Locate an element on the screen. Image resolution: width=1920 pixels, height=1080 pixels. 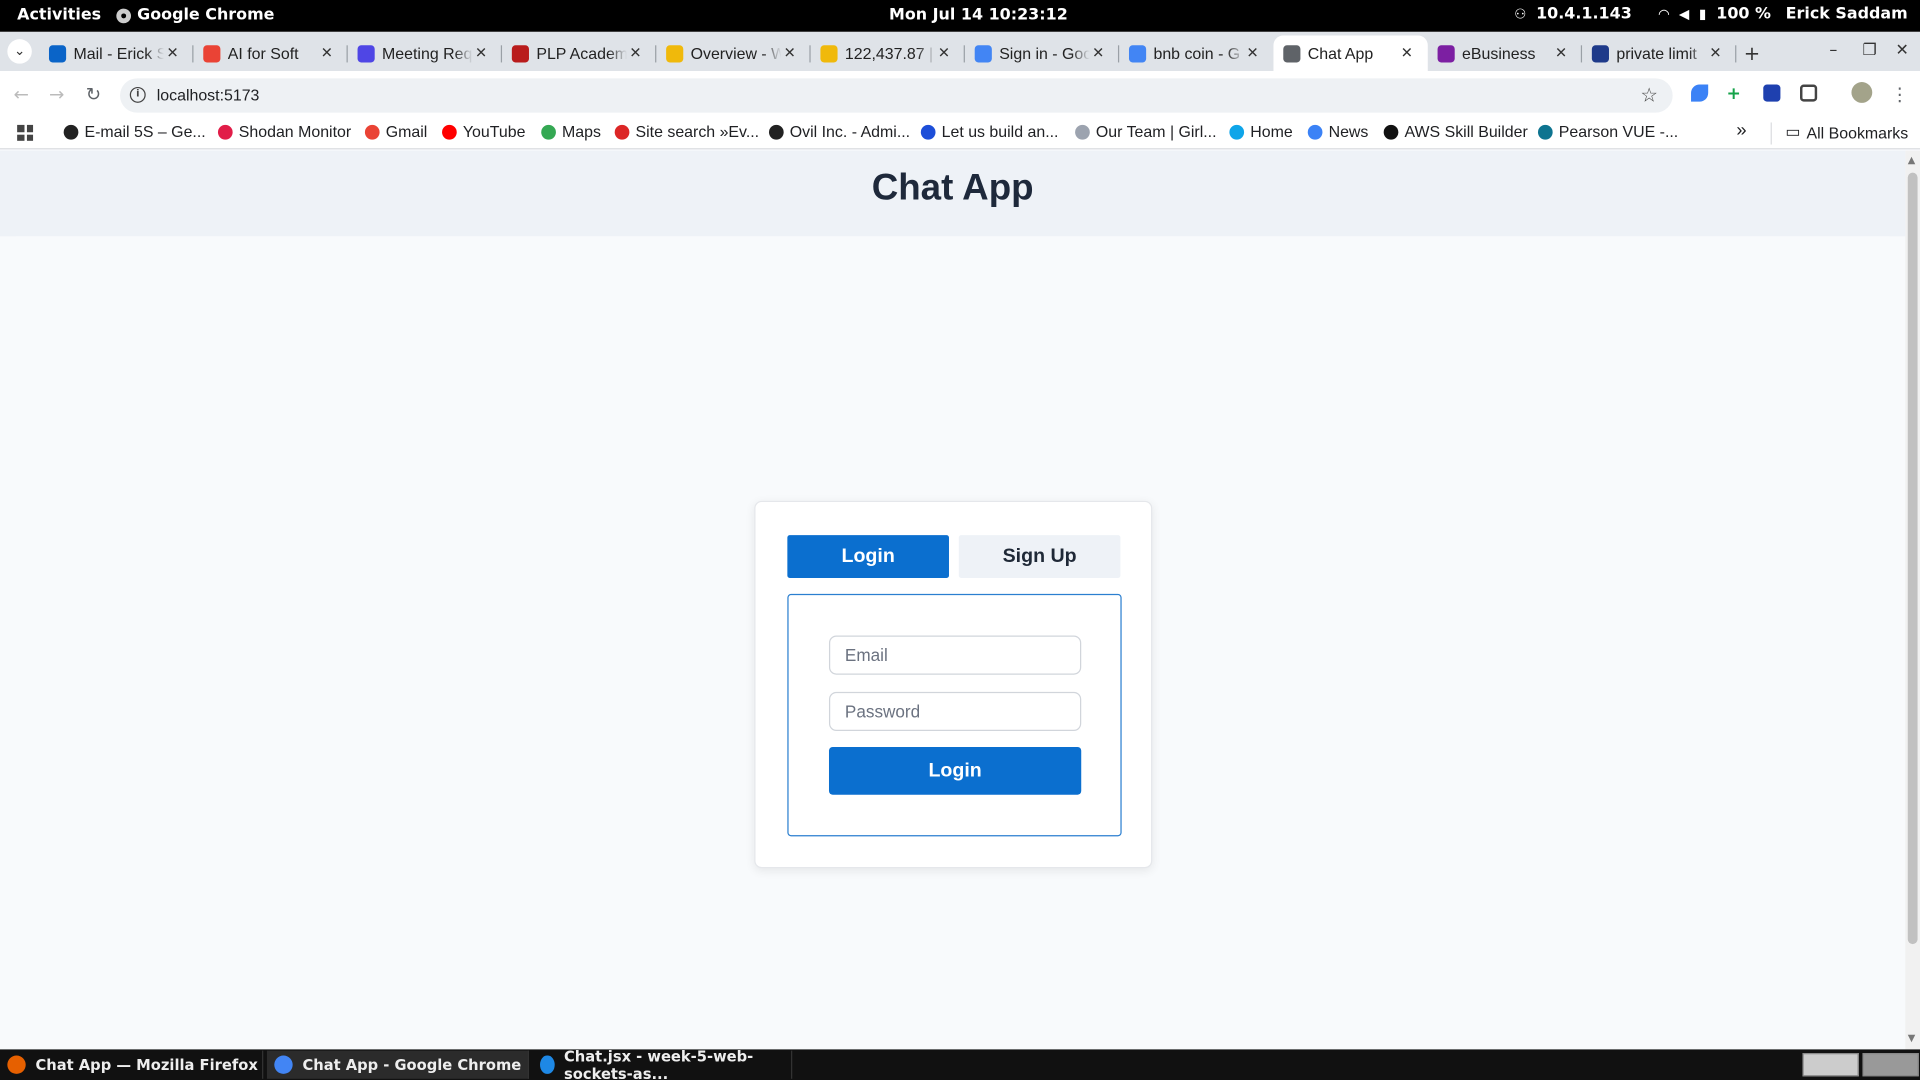
page-scrollbar: ▲ ▼ is located at coordinates (1912, 600).